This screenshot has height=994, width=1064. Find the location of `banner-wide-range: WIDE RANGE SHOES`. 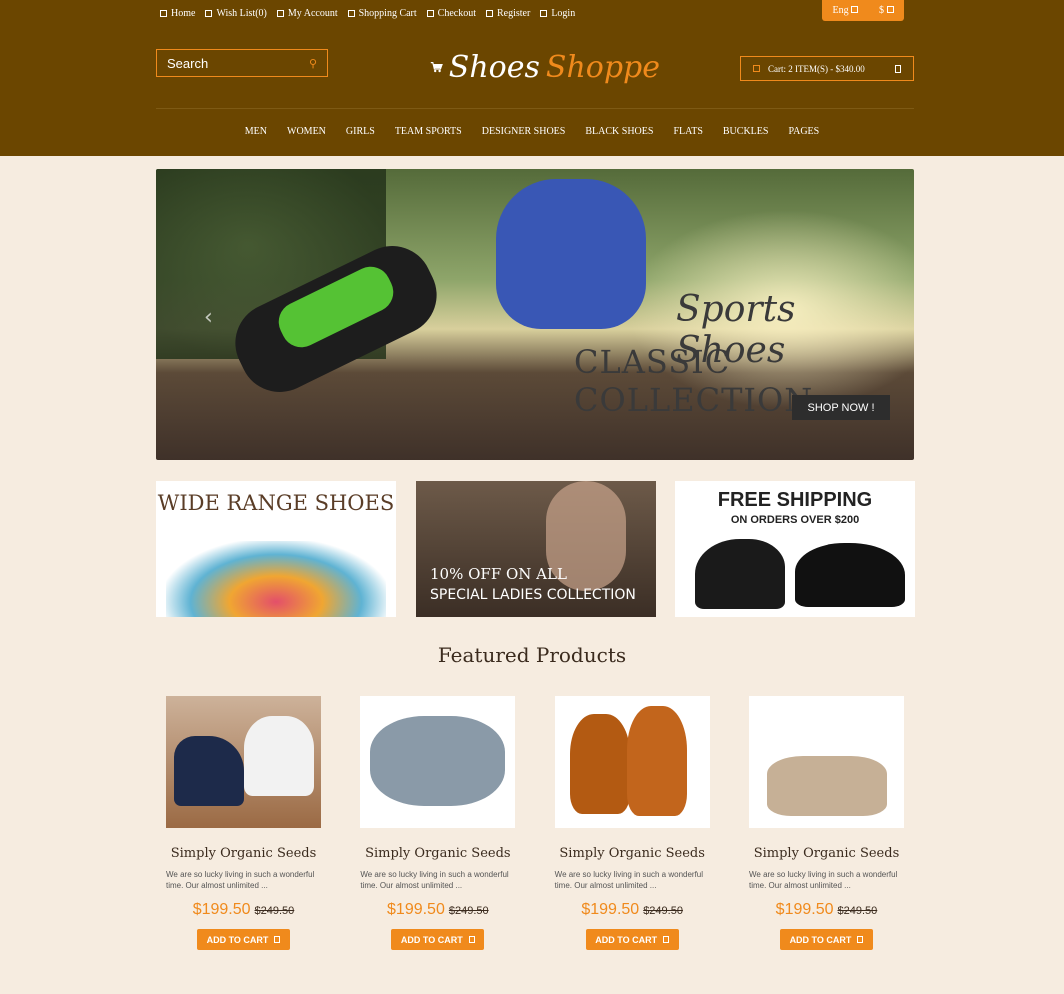

banner-wide-range: WIDE RANGE SHOES is located at coordinates (276, 549).